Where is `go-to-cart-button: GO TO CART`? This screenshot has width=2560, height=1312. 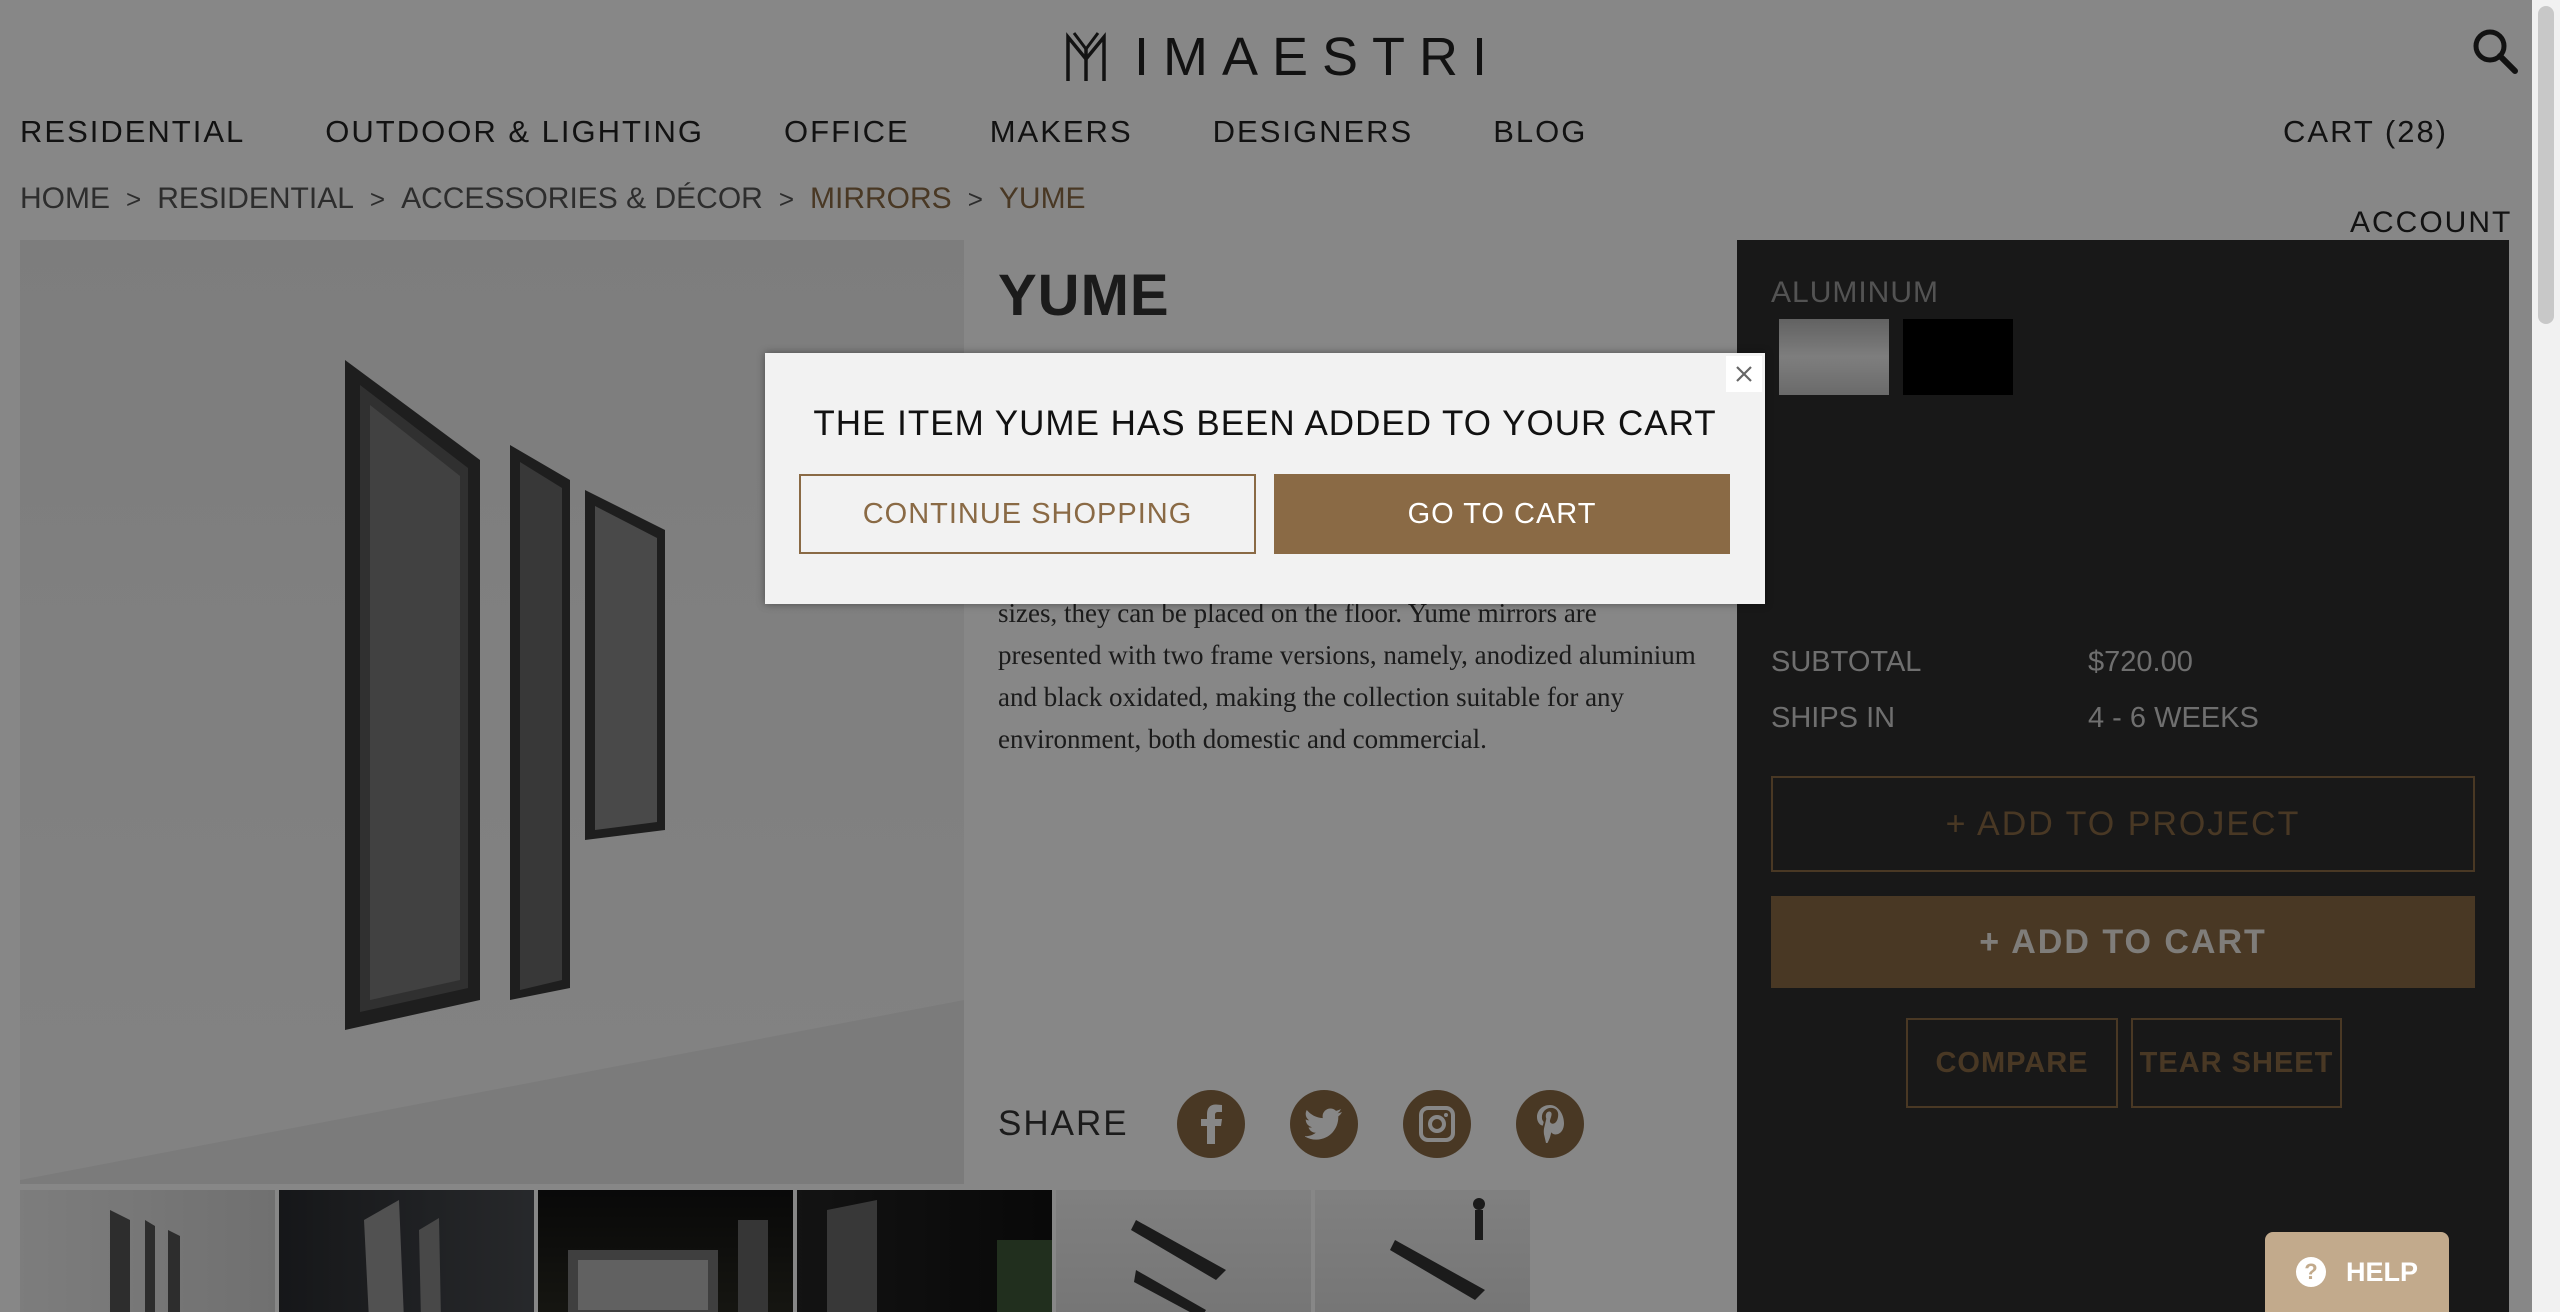 go-to-cart-button: GO TO CART is located at coordinates (1502, 514).